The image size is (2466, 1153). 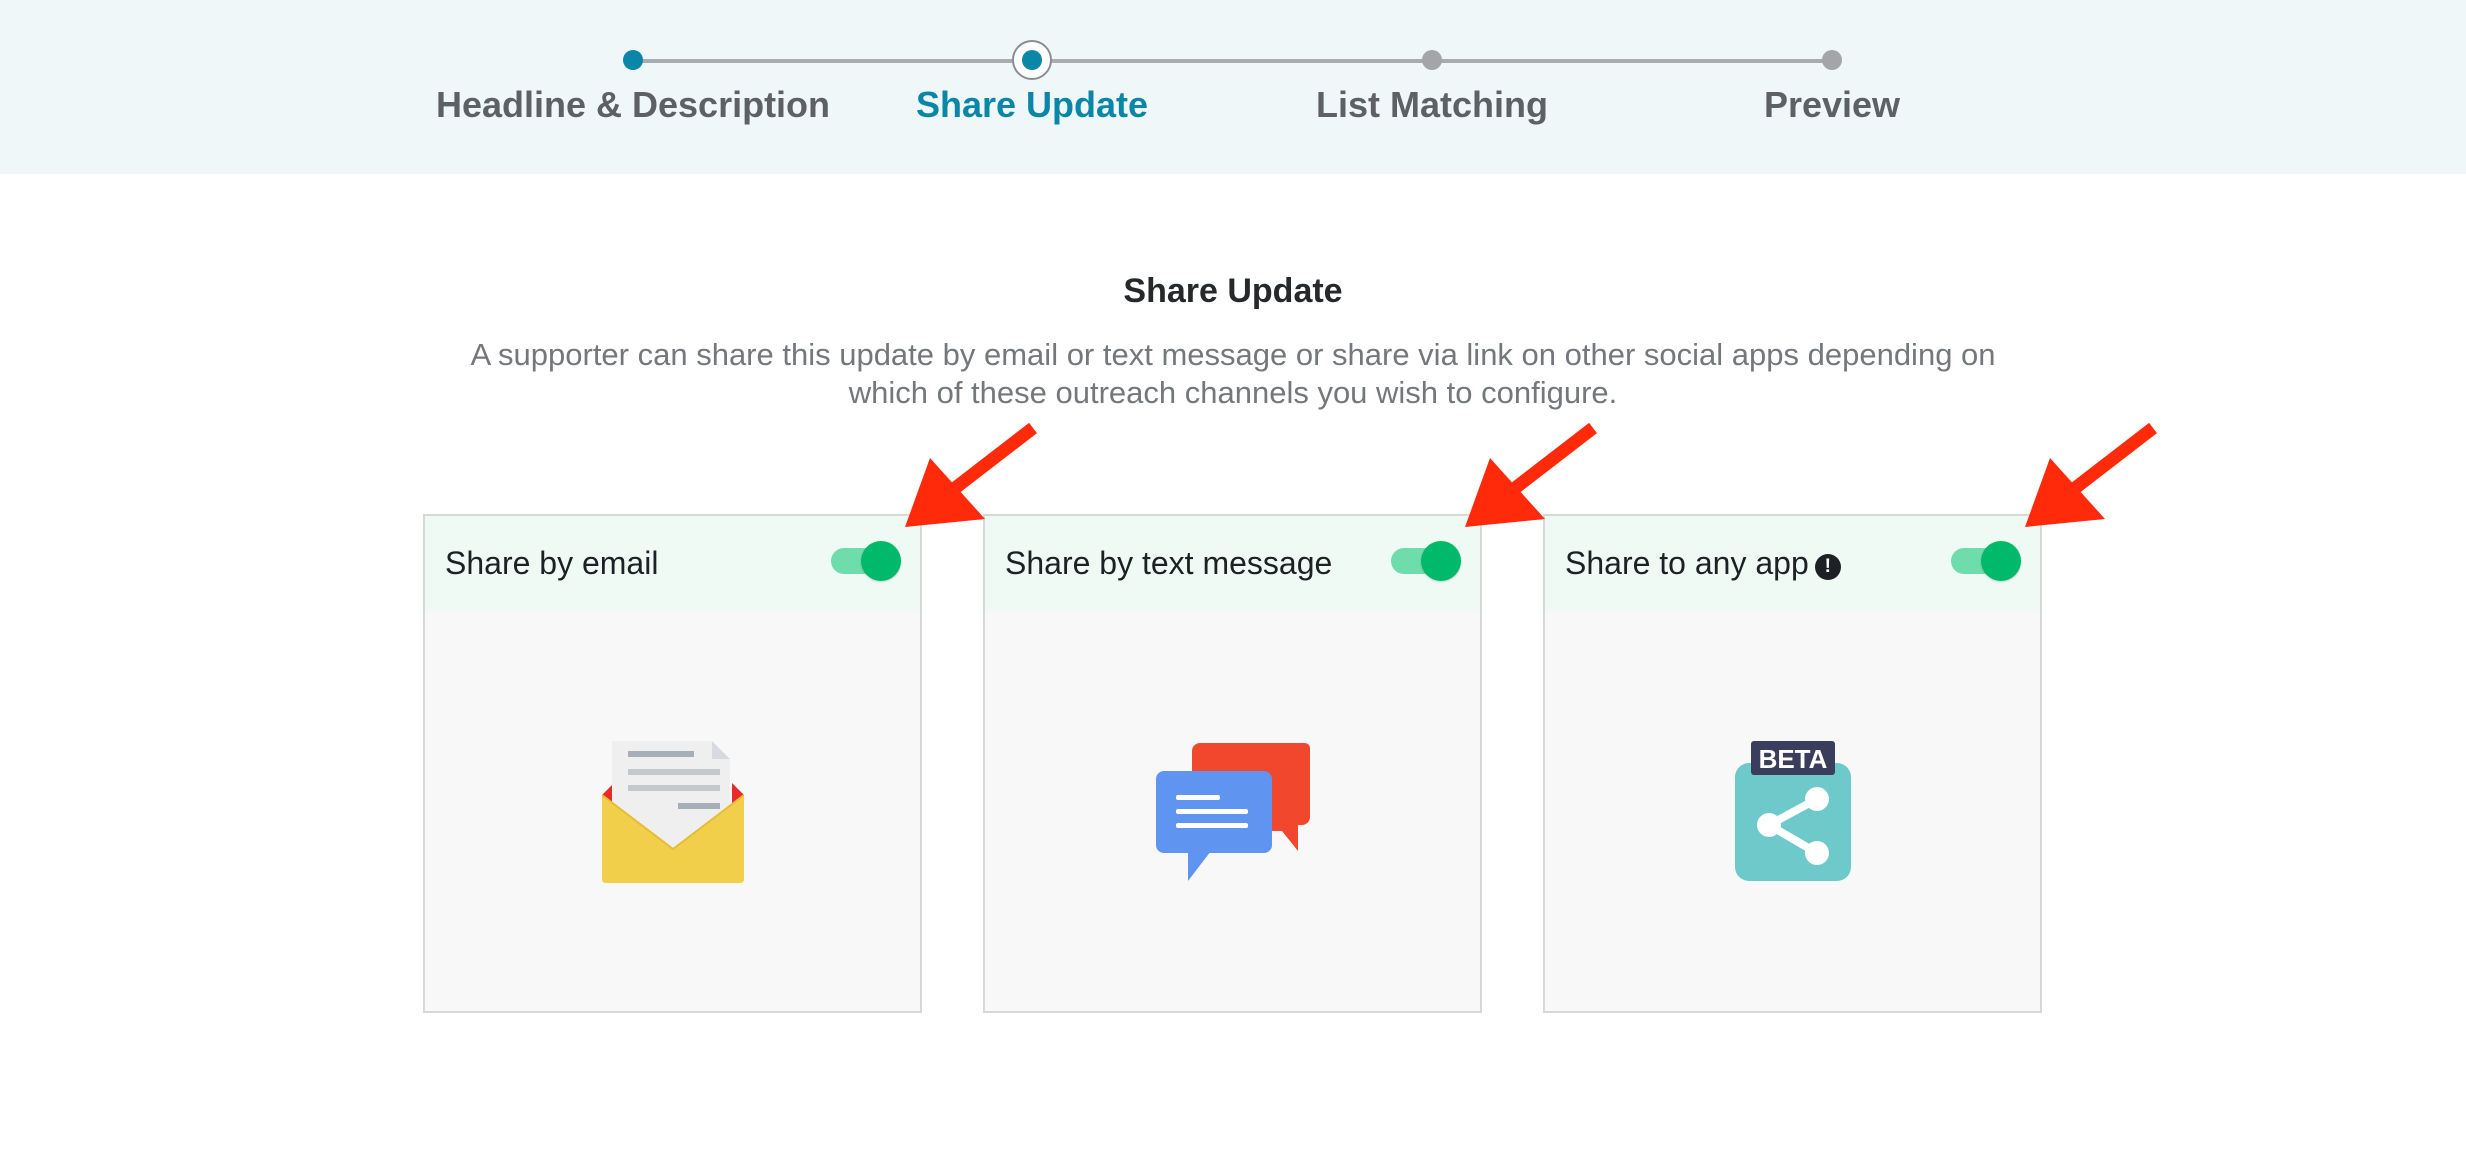 I want to click on card-title: Share by text message, so click(x=1169, y=563).